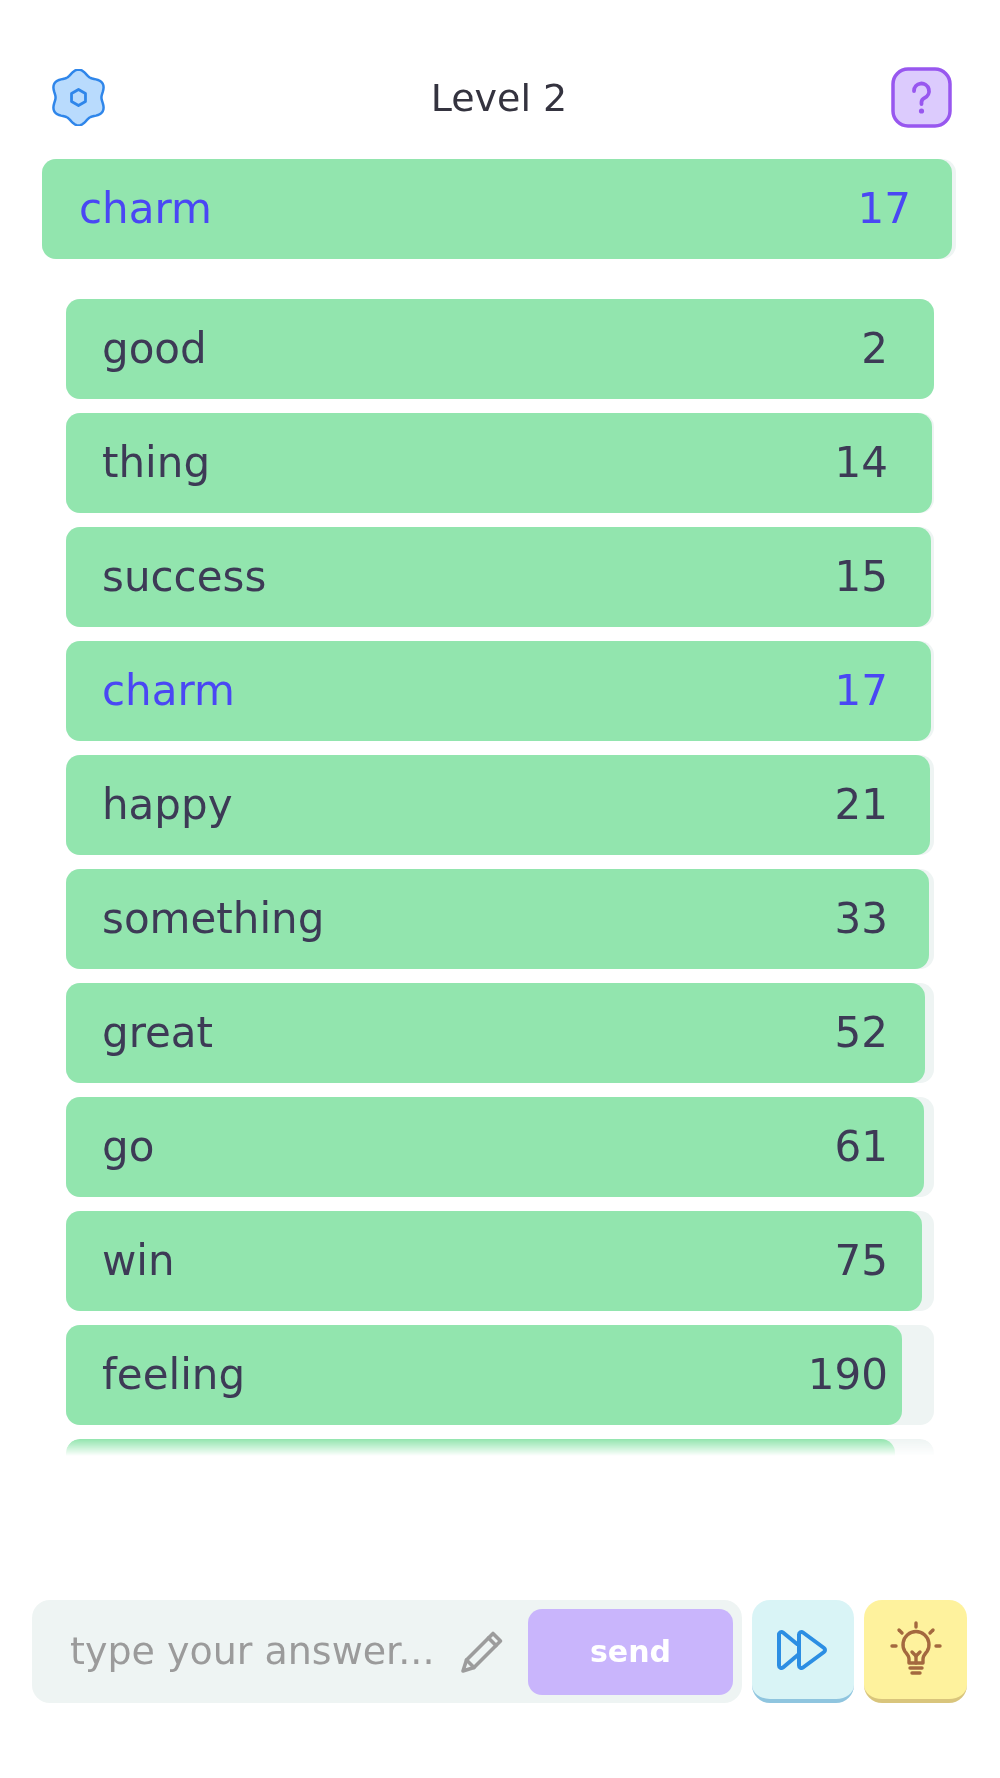  What do you see at coordinates (499, 97) in the screenshot?
I see `level-title: Level 2` at bounding box center [499, 97].